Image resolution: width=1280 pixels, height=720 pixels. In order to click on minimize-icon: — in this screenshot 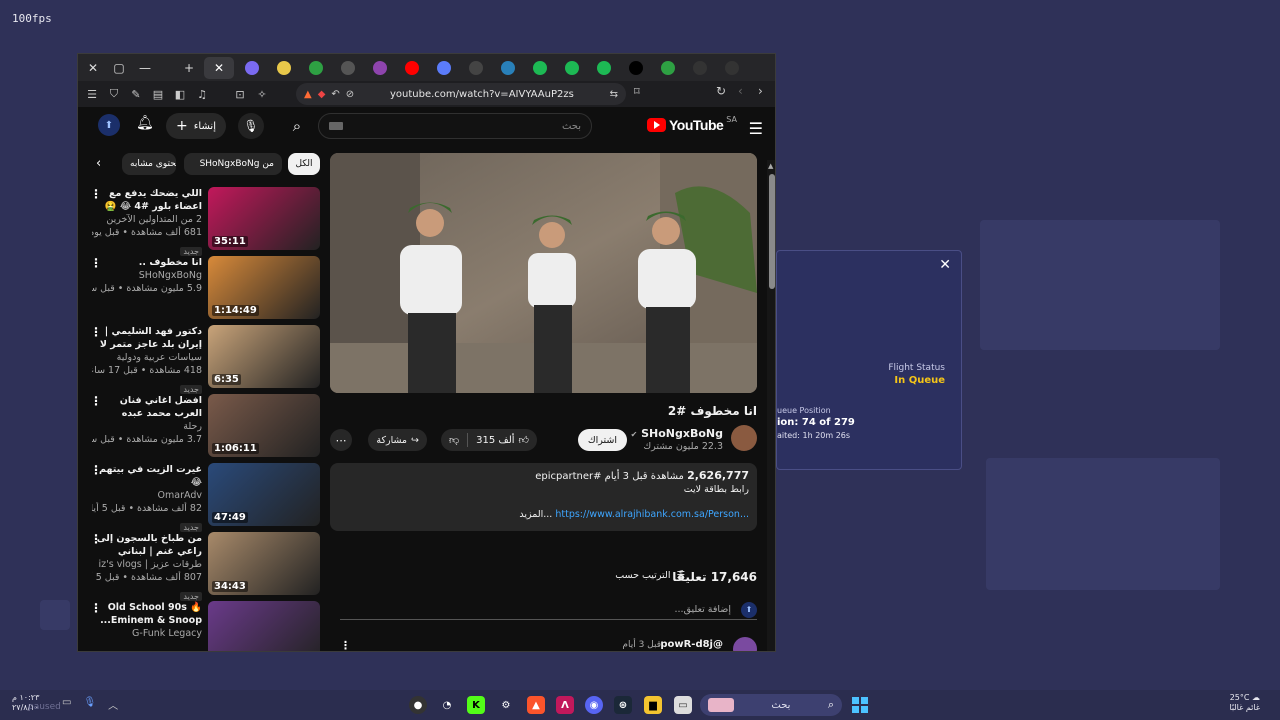, I will do `click(145, 68)`.